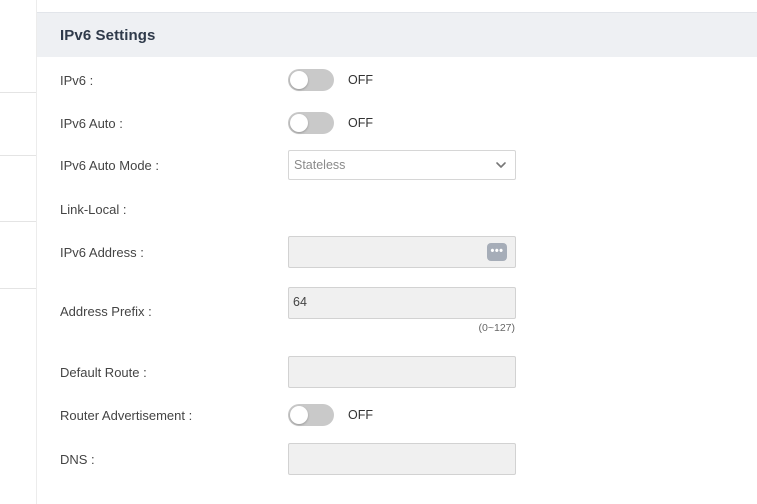  Describe the element at coordinates (497, 252) in the screenshot. I see `more-dots-icon: •••` at that location.